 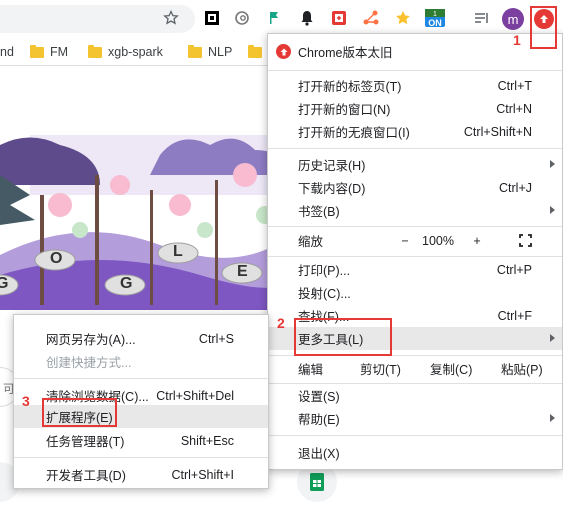 I want to click on menu-item-zoom: 缩放 − 100% +, so click(x=415, y=240).